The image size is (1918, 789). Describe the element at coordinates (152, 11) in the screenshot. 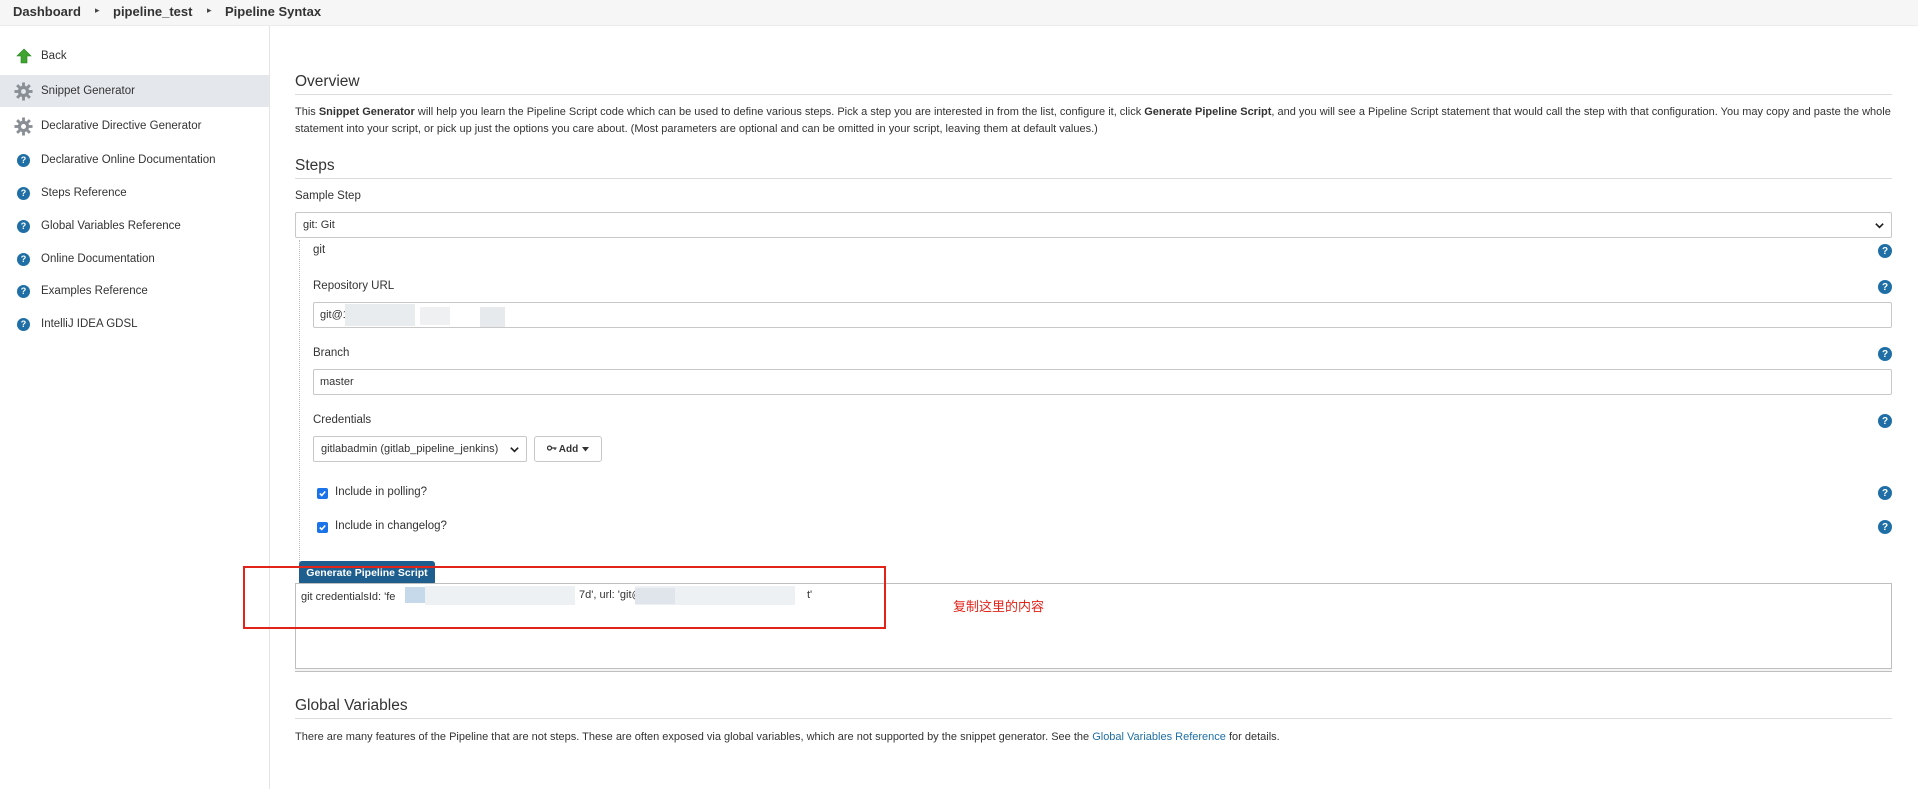

I see `breadcrumb-pipeline-test: pipeline_test` at that location.